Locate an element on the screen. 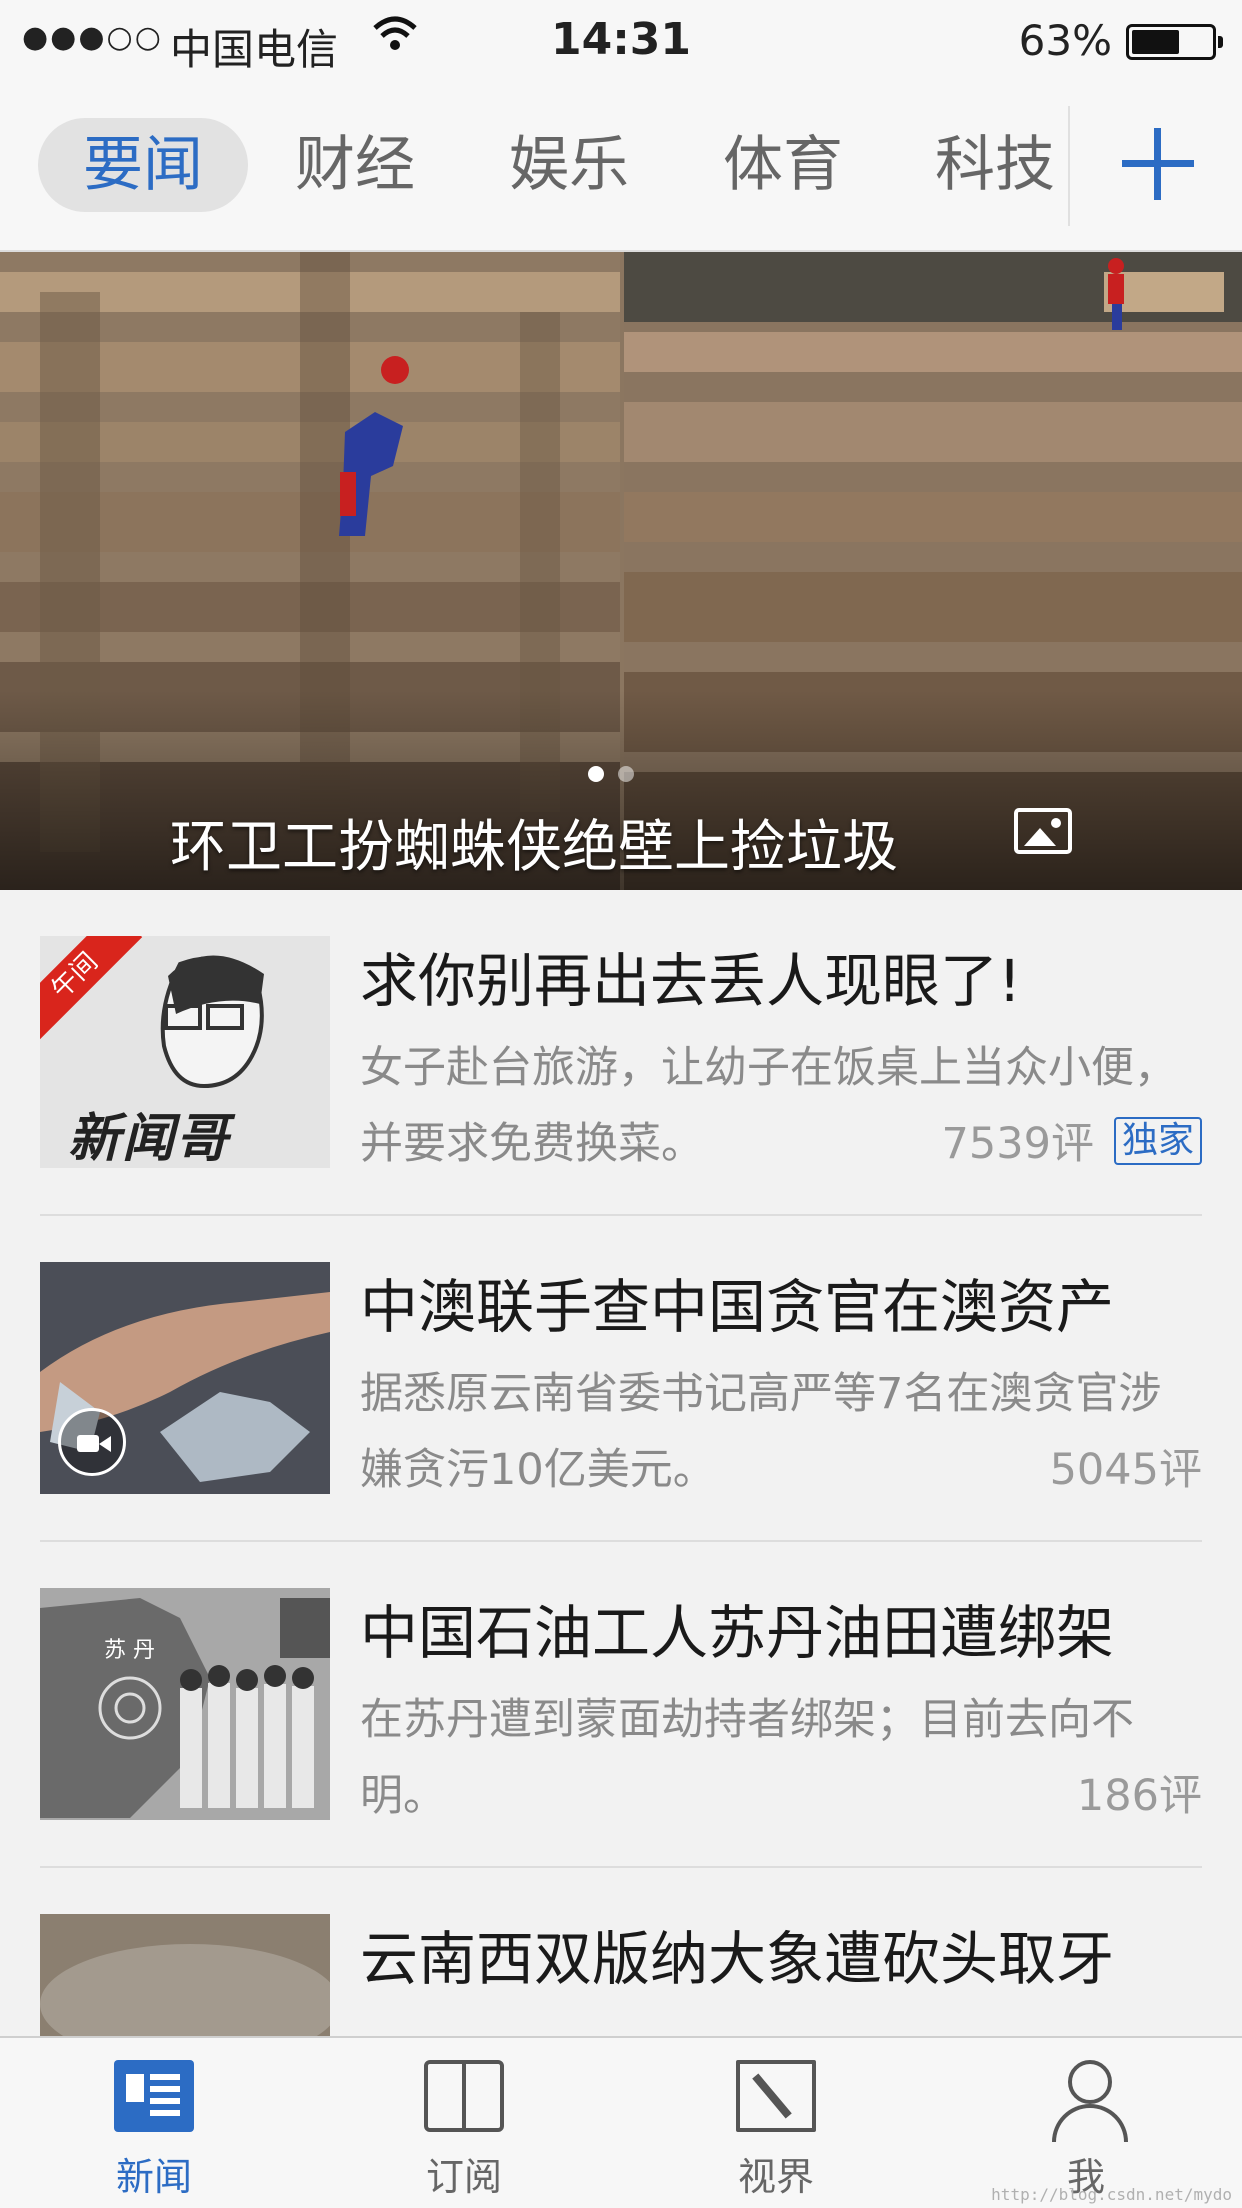 The image size is (1242, 2208). tab-tiyu: 体育 is located at coordinates (783, 165).